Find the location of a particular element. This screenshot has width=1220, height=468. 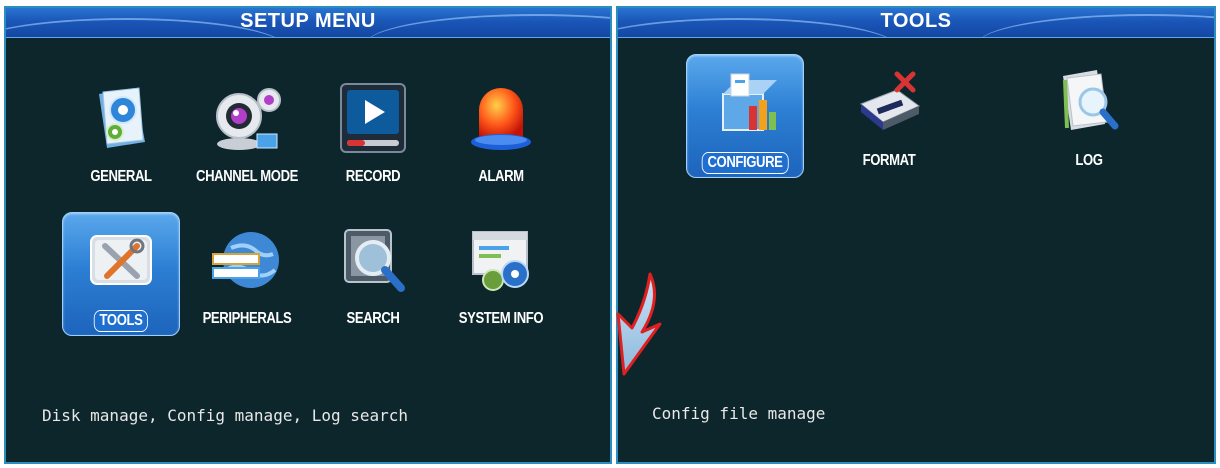

general-settings-icon is located at coordinates (121, 118).